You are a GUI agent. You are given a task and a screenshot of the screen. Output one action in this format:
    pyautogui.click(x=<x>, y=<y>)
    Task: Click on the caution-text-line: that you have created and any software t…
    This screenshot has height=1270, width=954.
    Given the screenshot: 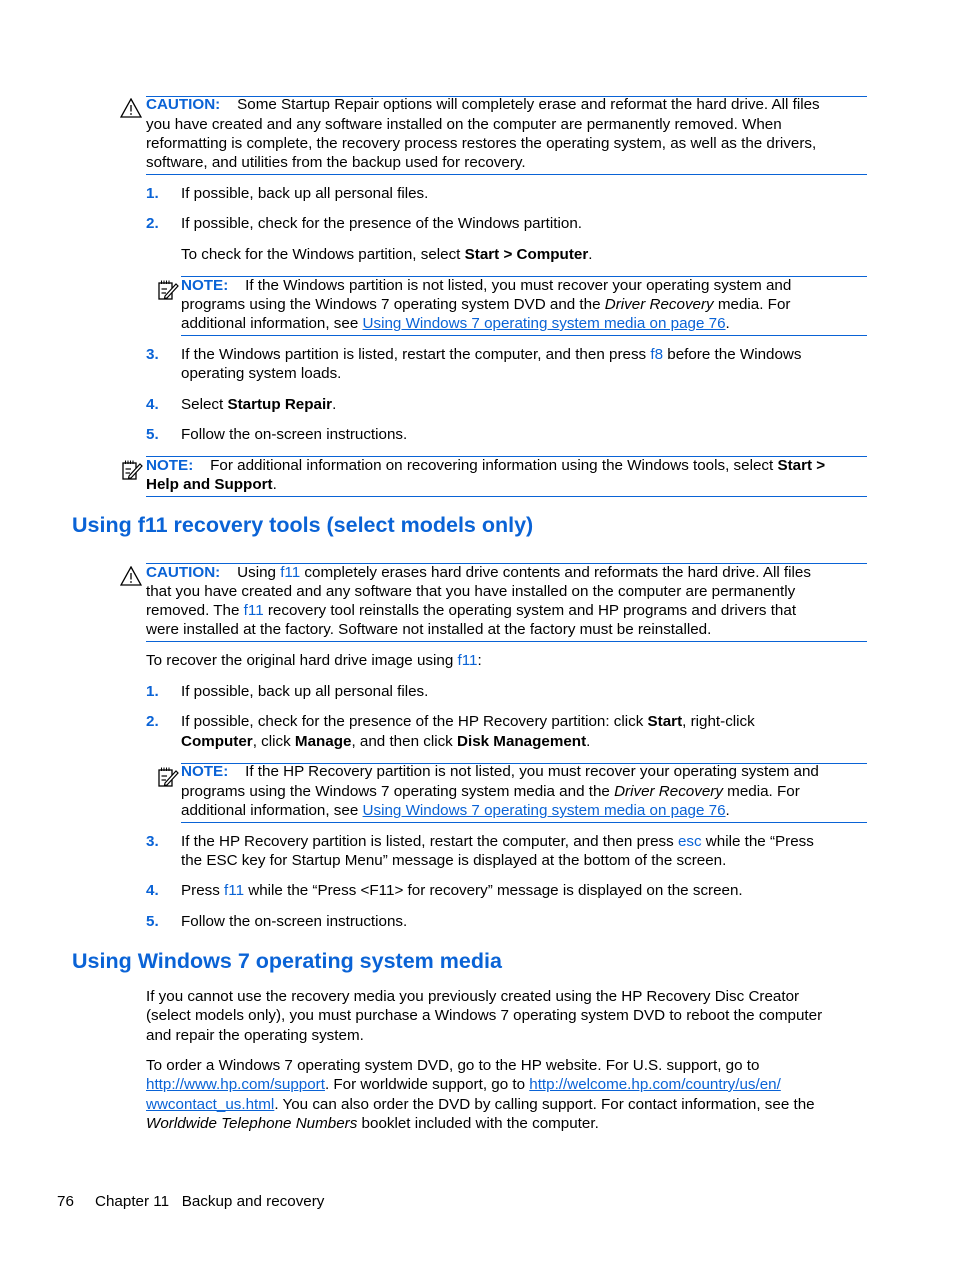 What is the action you would take?
    pyautogui.click(x=471, y=591)
    